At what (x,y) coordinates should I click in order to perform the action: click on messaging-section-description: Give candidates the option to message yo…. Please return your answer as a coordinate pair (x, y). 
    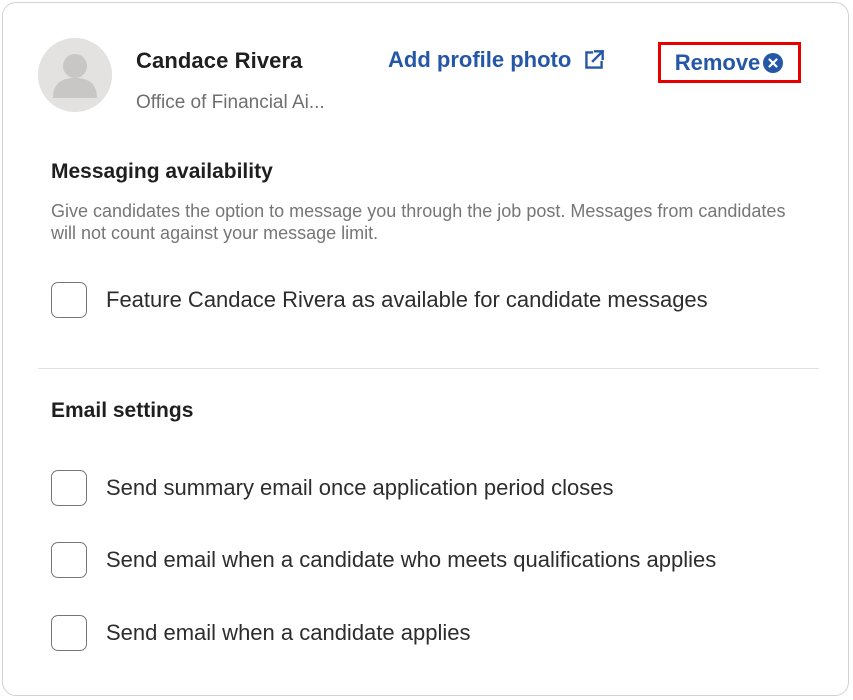
    Looking at the image, I should click on (418, 222).